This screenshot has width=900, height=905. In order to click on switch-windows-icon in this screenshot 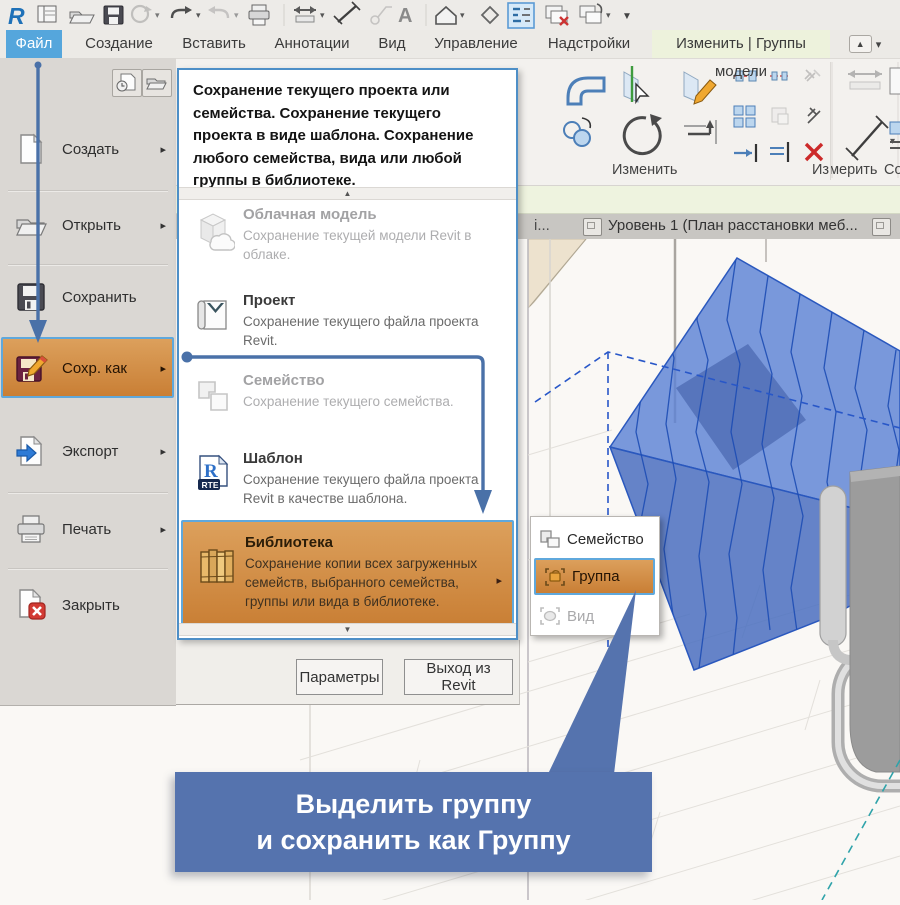, I will do `click(591, 13)`.